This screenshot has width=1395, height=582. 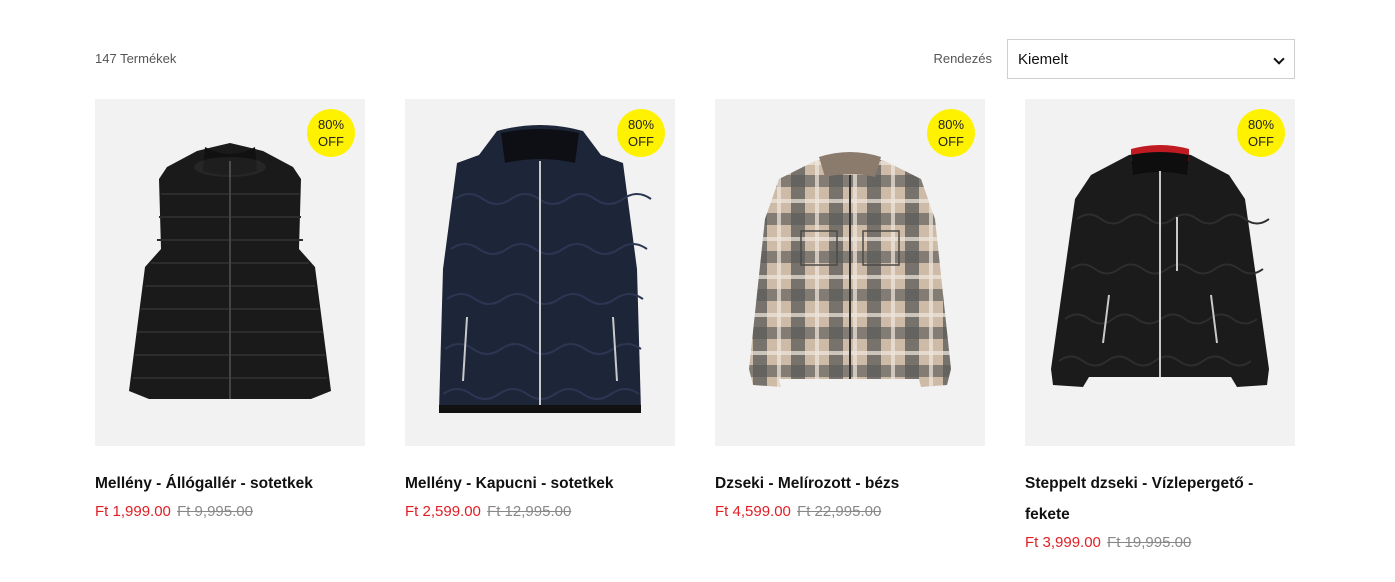 I want to click on sort-selected-value: Kiemelt, so click(x=1043, y=59).